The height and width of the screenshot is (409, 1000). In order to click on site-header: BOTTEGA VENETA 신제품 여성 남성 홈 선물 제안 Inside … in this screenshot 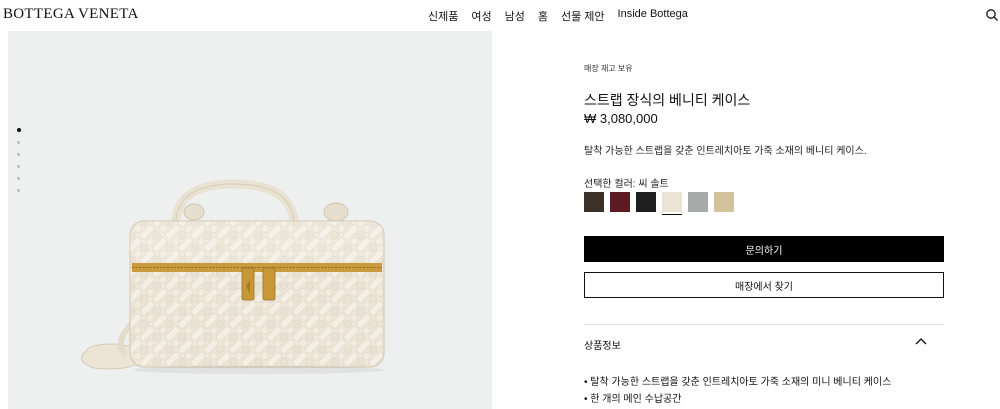, I will do `click(500, 15)`.